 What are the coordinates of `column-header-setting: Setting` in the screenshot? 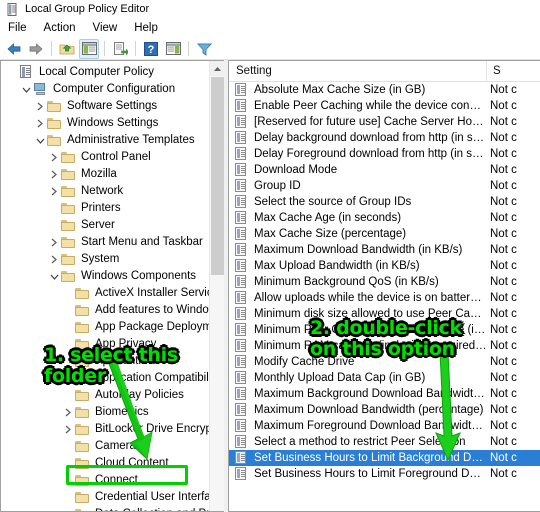 It's located at (358, 71).